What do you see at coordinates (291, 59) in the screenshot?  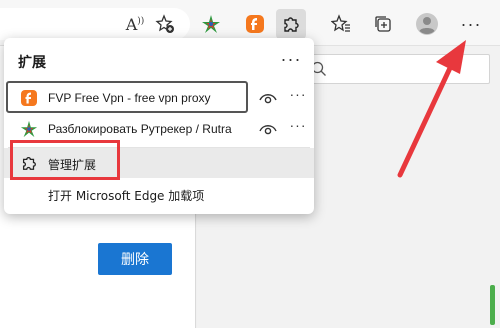 I see `panel-more-button: ···` at bounding box center [291, 59].